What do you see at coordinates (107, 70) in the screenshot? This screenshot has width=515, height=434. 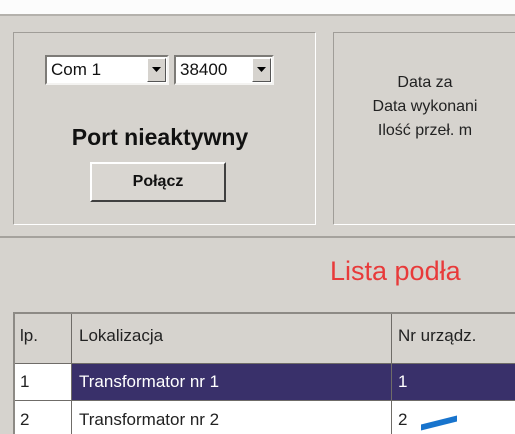 I see `port-select: Com 1` at bounding box center [107, 70].